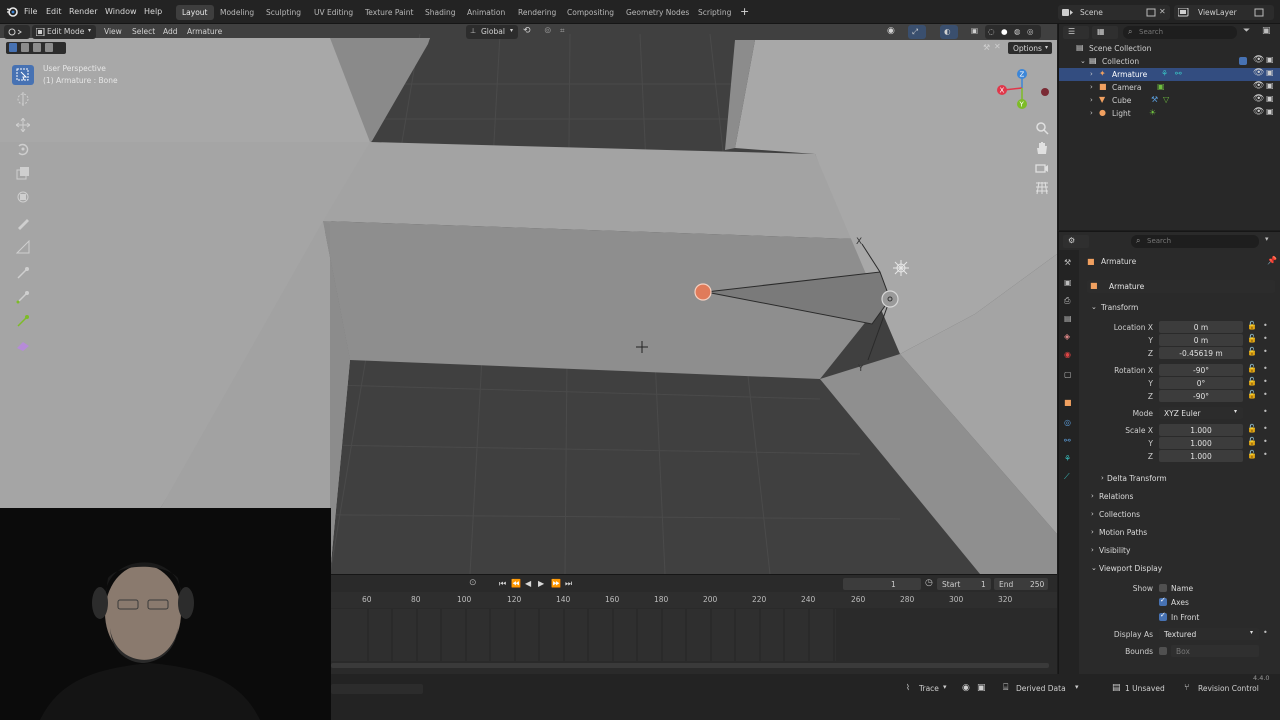 This screenshot has width=1280, height=720. Describe the element at coordinates (1169, 113) in the screenshot. I see `outliner-row-light: › ● Light ☀ 👁 ▣` at that location.